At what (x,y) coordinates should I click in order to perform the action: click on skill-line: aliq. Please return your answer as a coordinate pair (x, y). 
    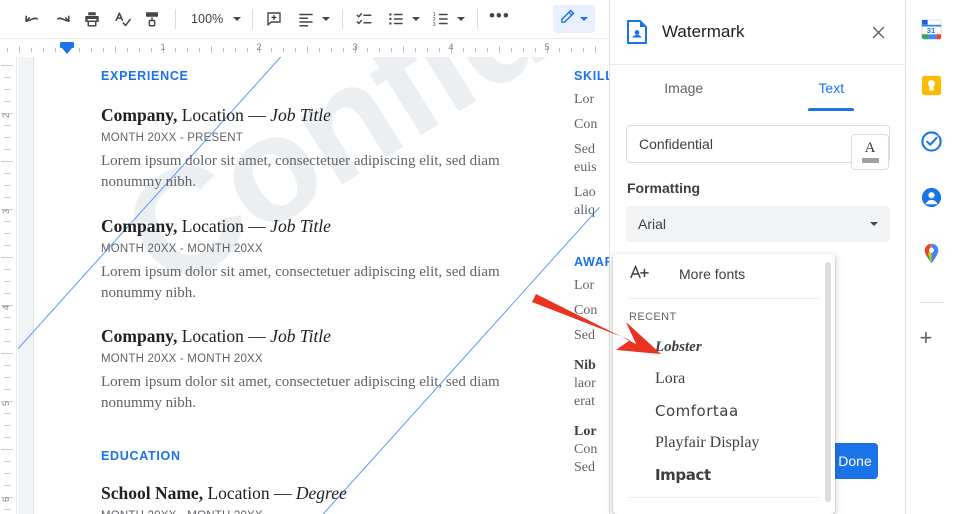
    Looking at the image, I should click on (584, 210).